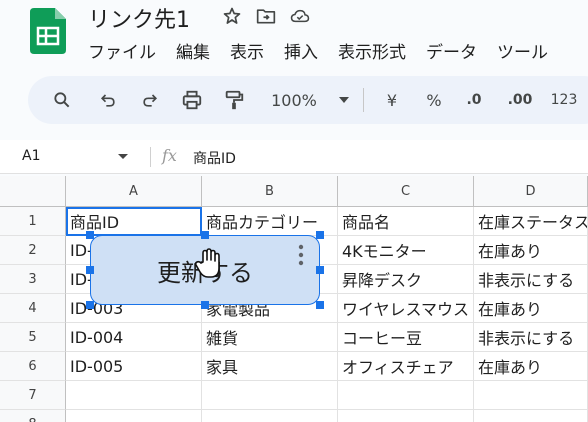  What do you see at coordinates (33, 337) in the screenshot?
I see `row-header-5: 5` at bounding box center [33, 337].